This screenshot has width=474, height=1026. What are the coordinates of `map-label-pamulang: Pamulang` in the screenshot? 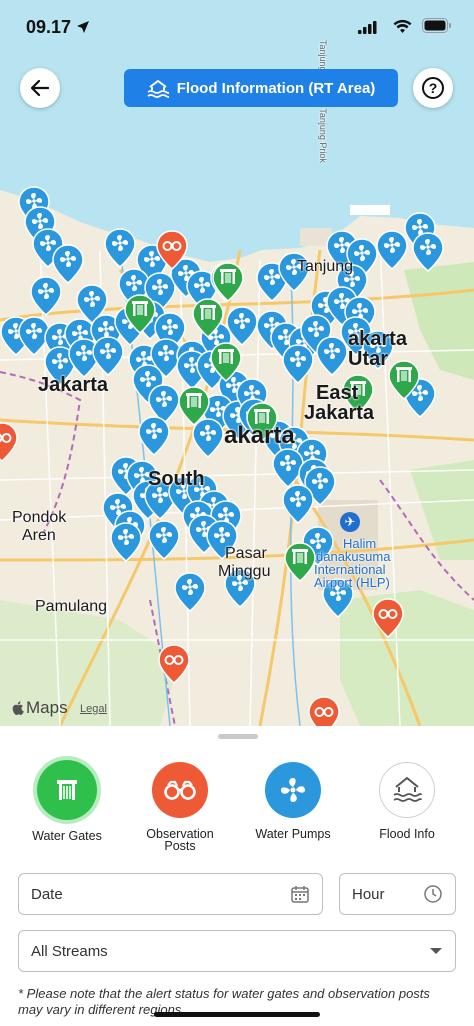 It's located at (71, 606).